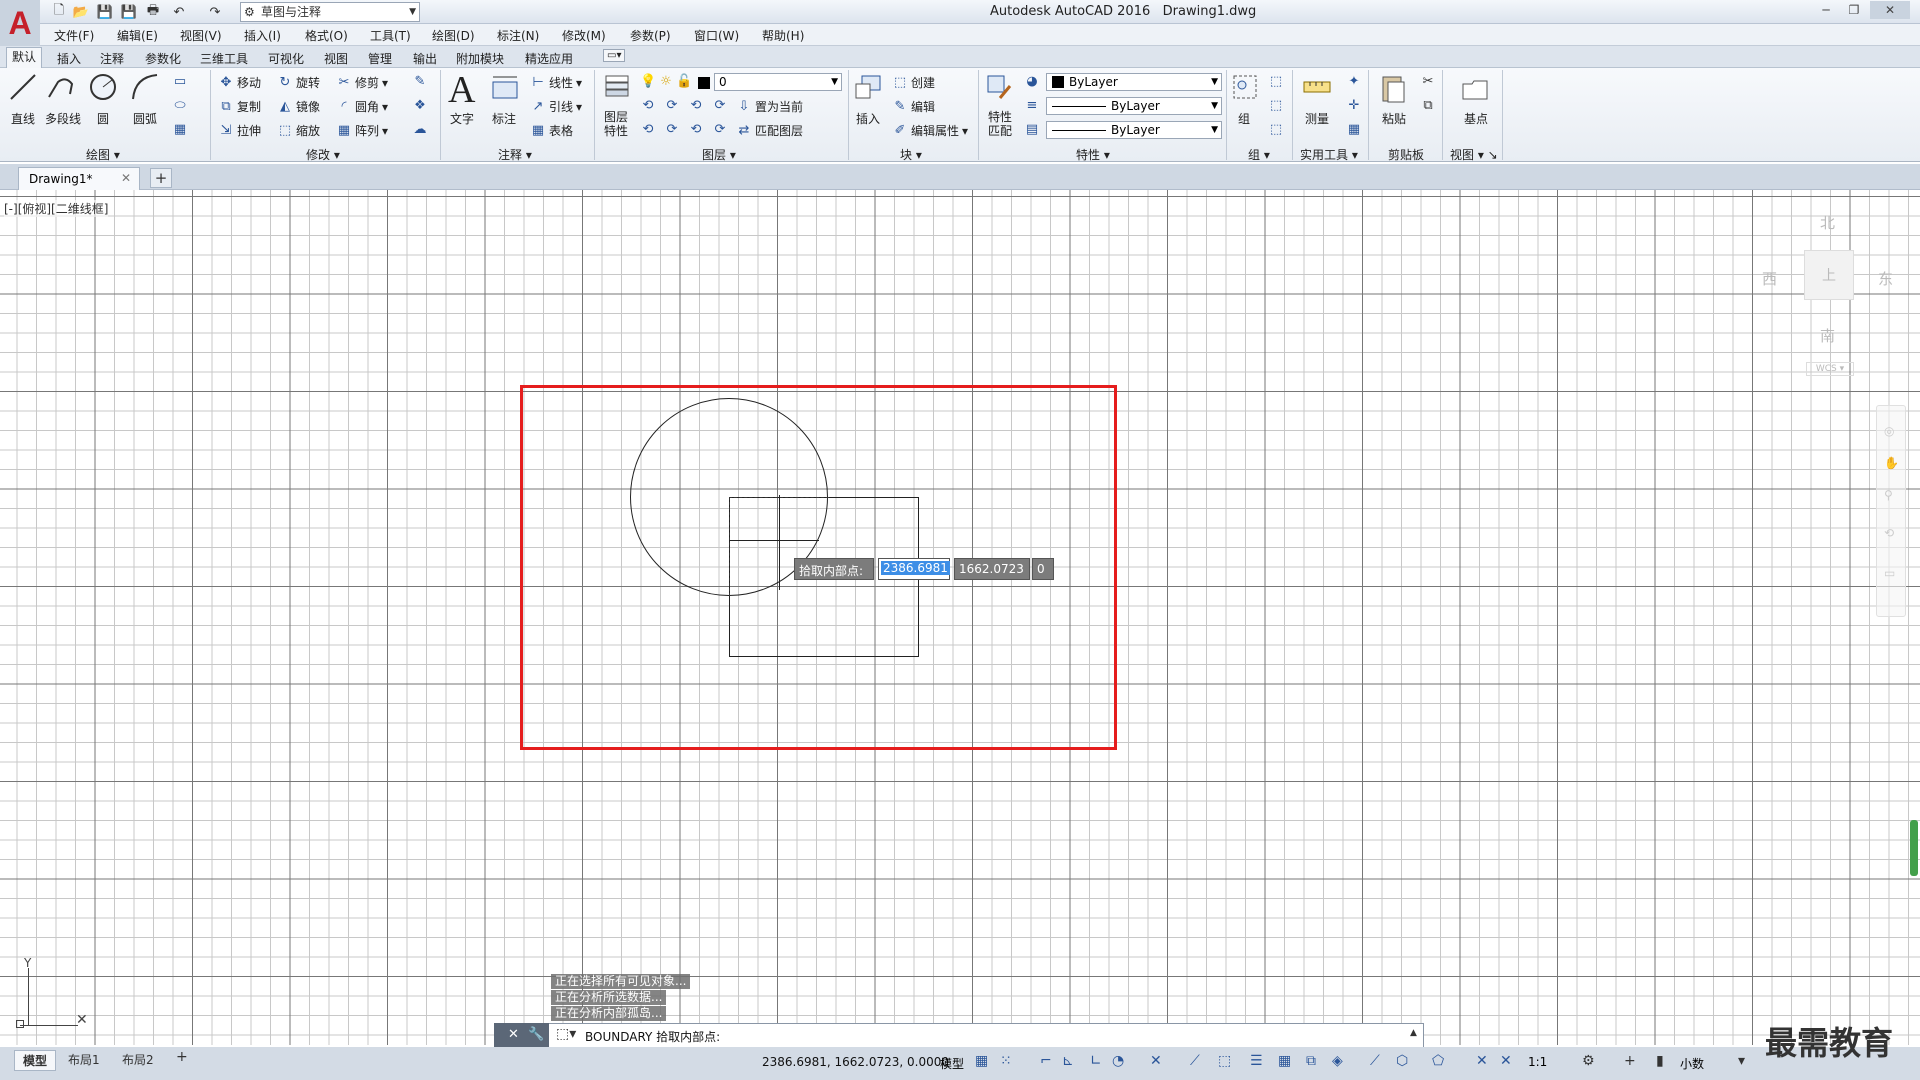  Describe the element at coordinates (1474, 154) in the screenshot. I see `view-panel-title: 视图 ▾ ↘` at that location.